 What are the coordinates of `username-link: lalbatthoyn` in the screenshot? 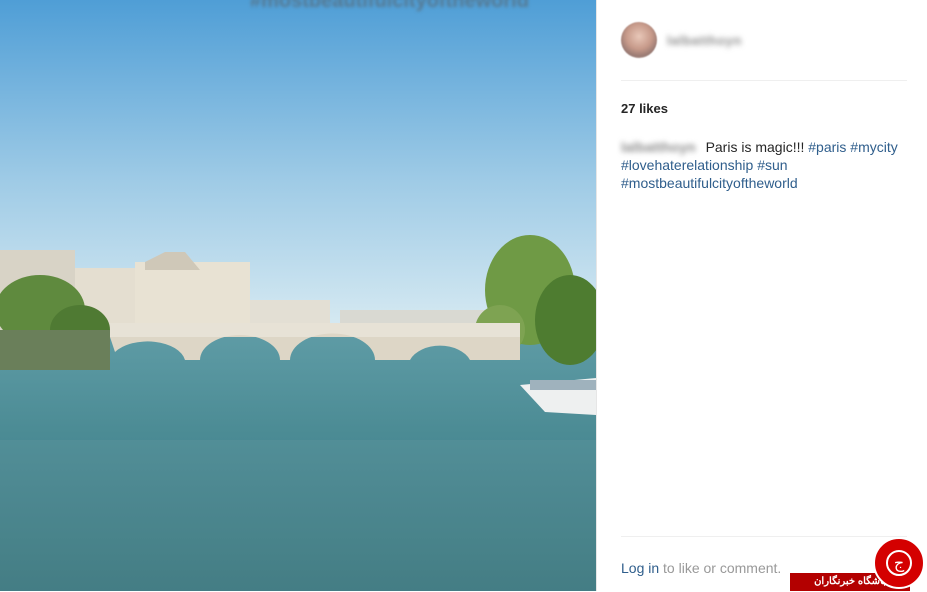 It's located at (704, 40).